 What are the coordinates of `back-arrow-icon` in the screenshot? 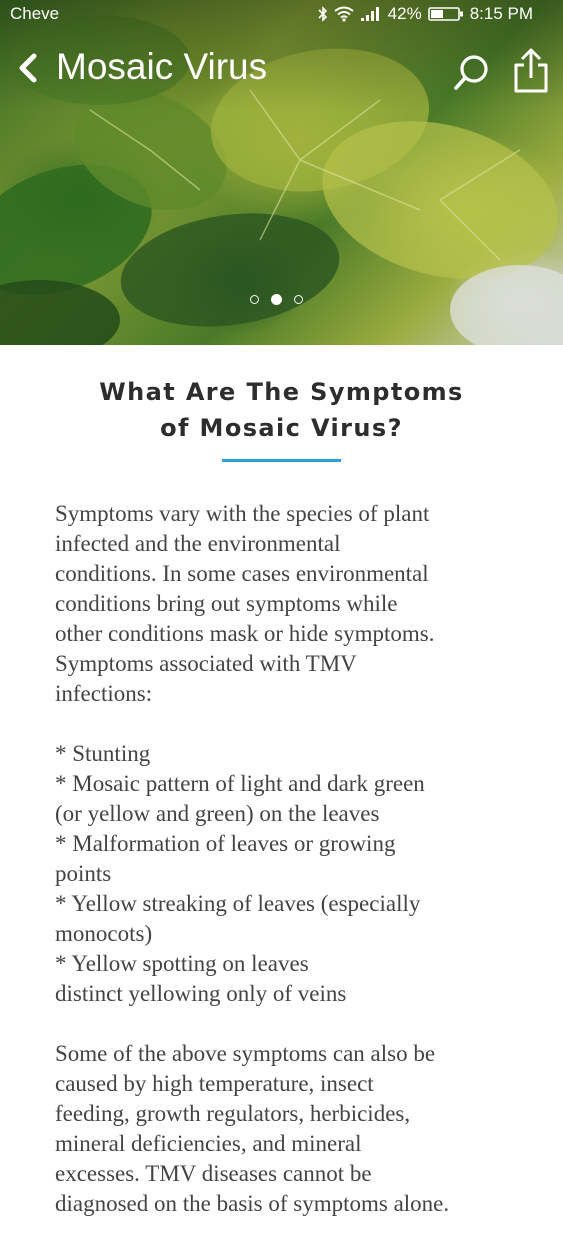 It's located at (28, 68).